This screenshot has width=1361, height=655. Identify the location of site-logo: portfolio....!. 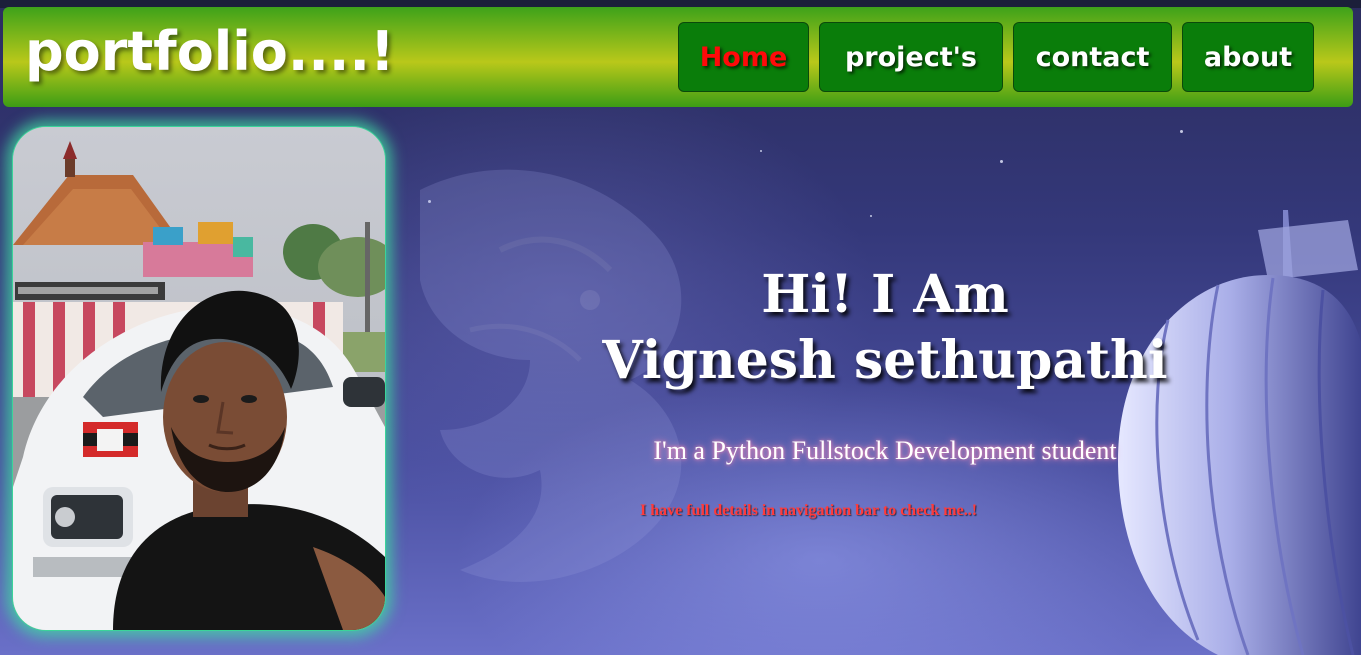
(210, 52).